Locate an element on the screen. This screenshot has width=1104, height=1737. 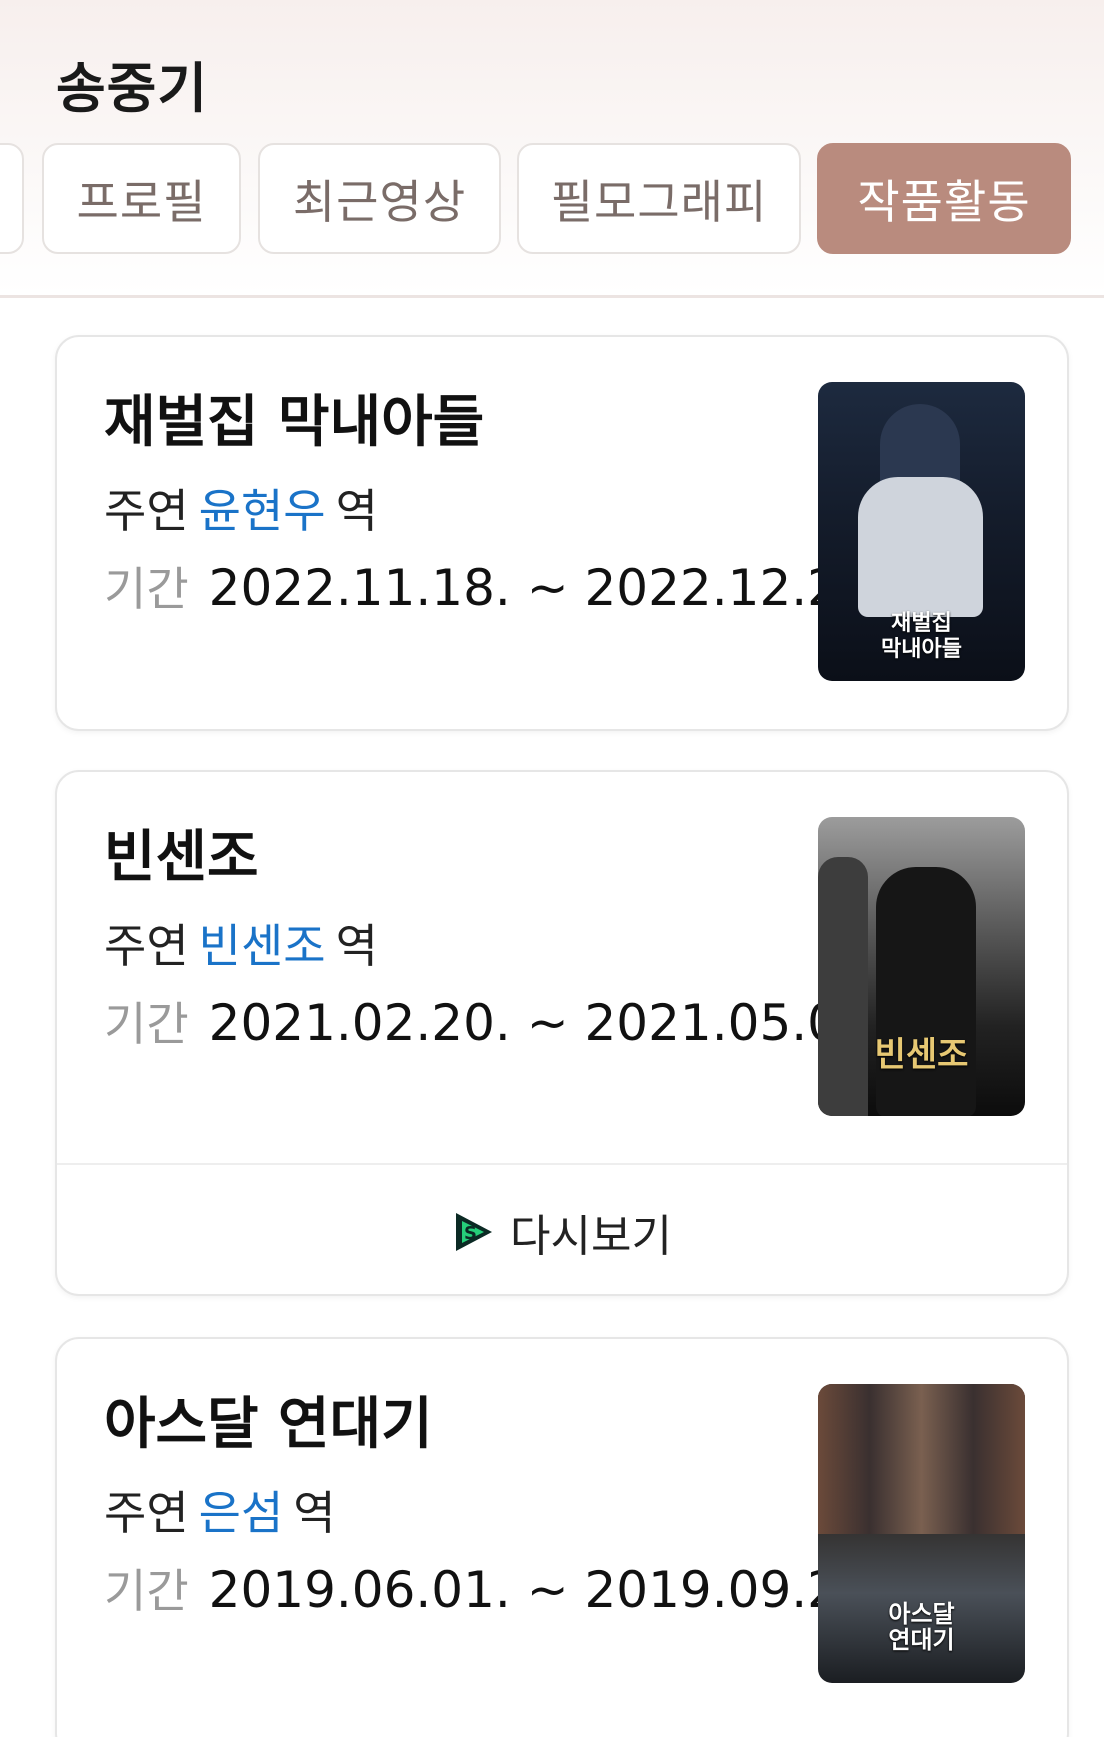
poster-cast is located at coordinates (921, 1459).